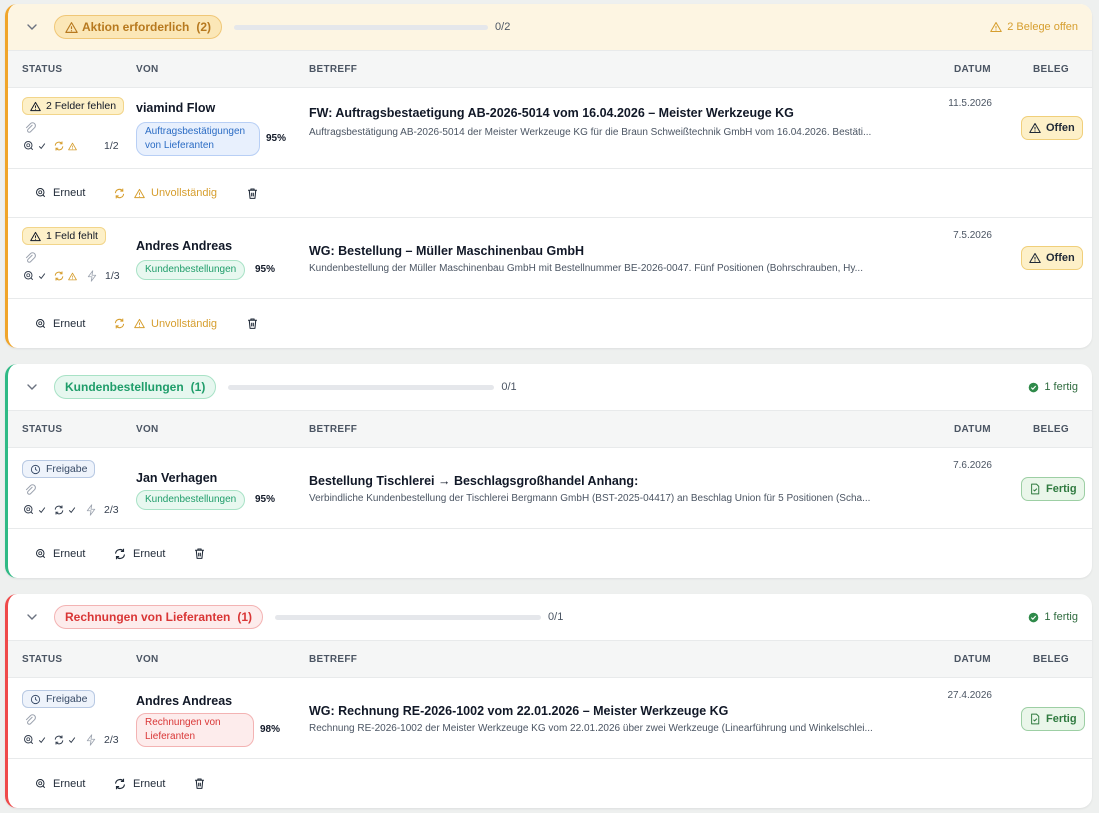 This screenshot has height=813, width=1099. I want to click on retry-label: Erneut, so click(149, 783).